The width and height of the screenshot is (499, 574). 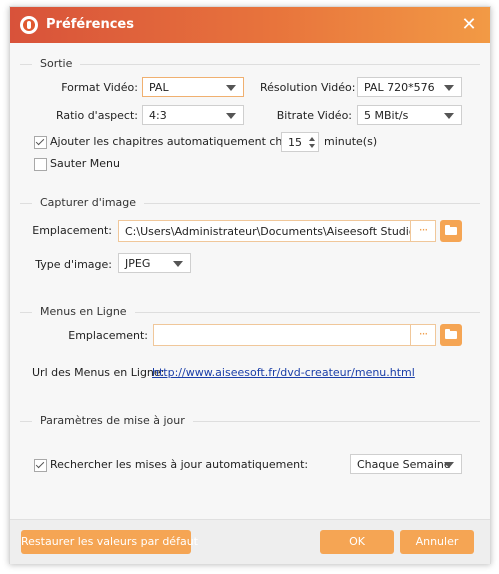 I want to click on ratio-aspect-select: 4:3, so click(x=193, y=115).